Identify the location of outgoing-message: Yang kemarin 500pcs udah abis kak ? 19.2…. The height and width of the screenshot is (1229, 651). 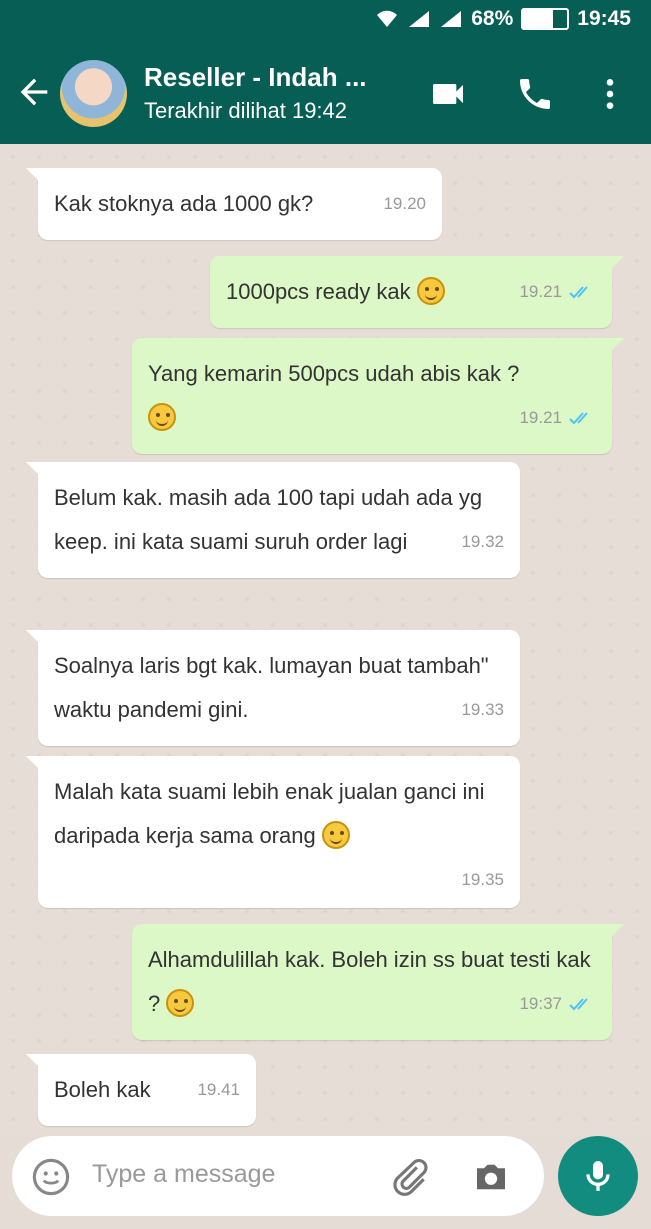
(378, 396).